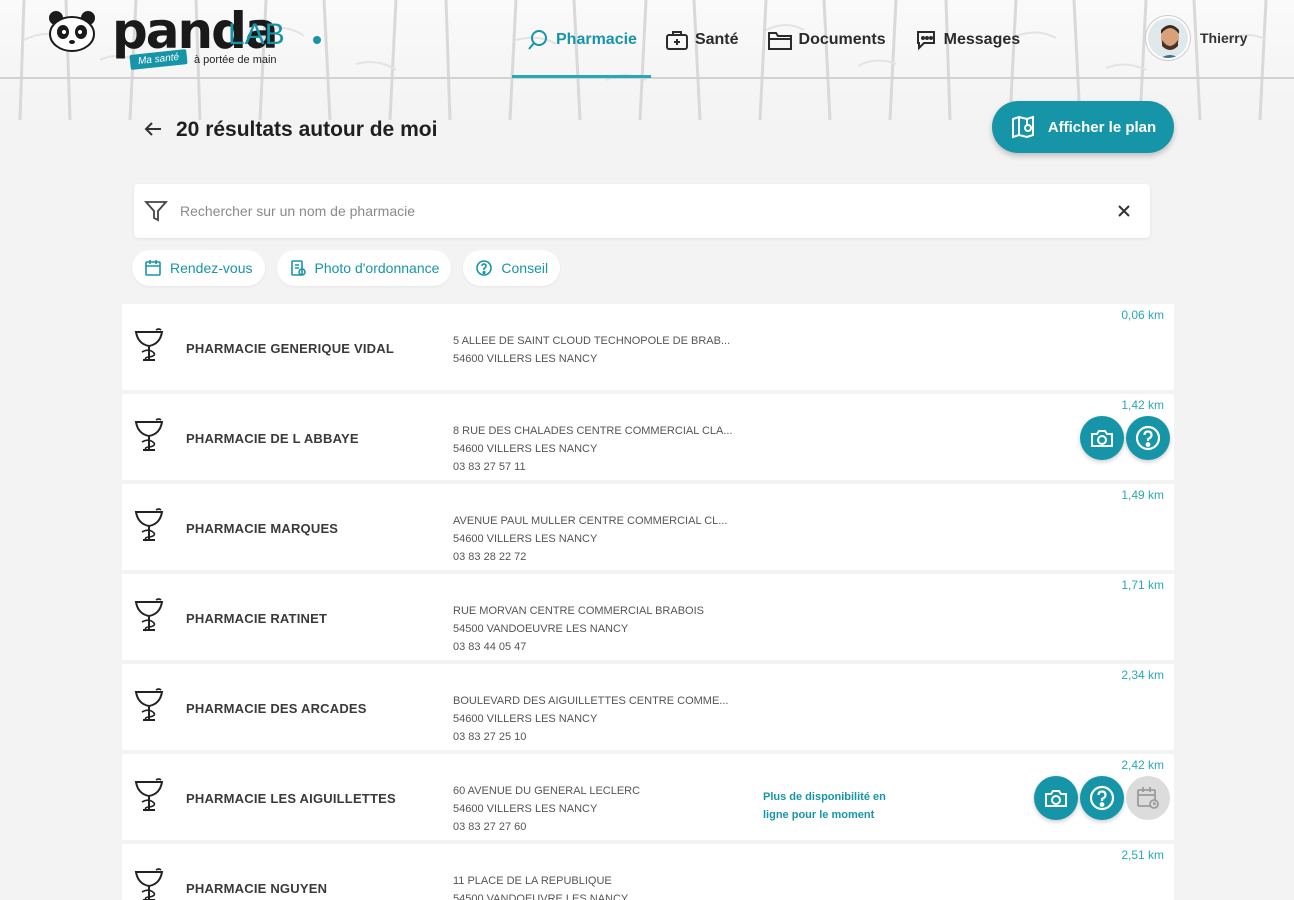 The image size is (1294, 900). I want to click on back-arrow-icon, so click(153, 129).